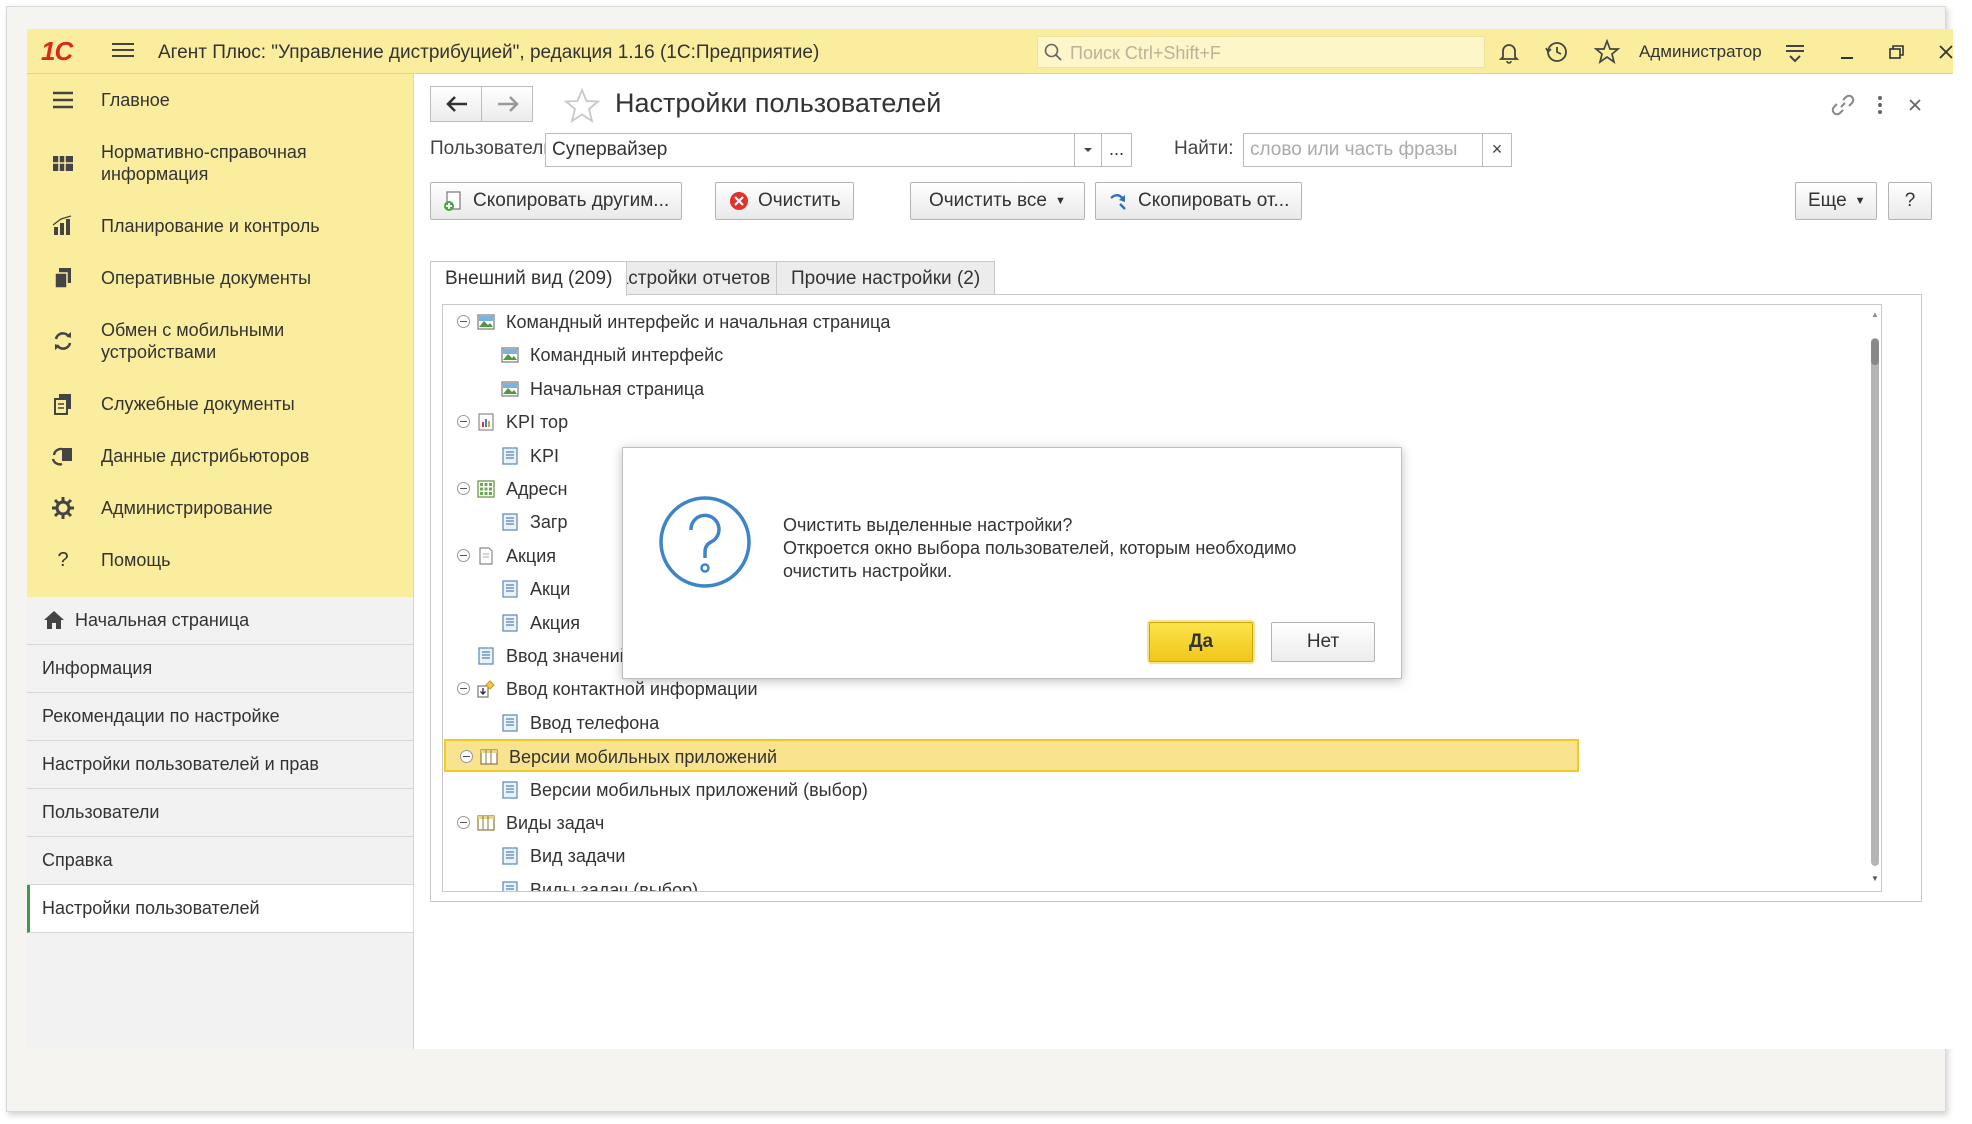  I want to click on tree-row-label: Загр, so click(549, 522).